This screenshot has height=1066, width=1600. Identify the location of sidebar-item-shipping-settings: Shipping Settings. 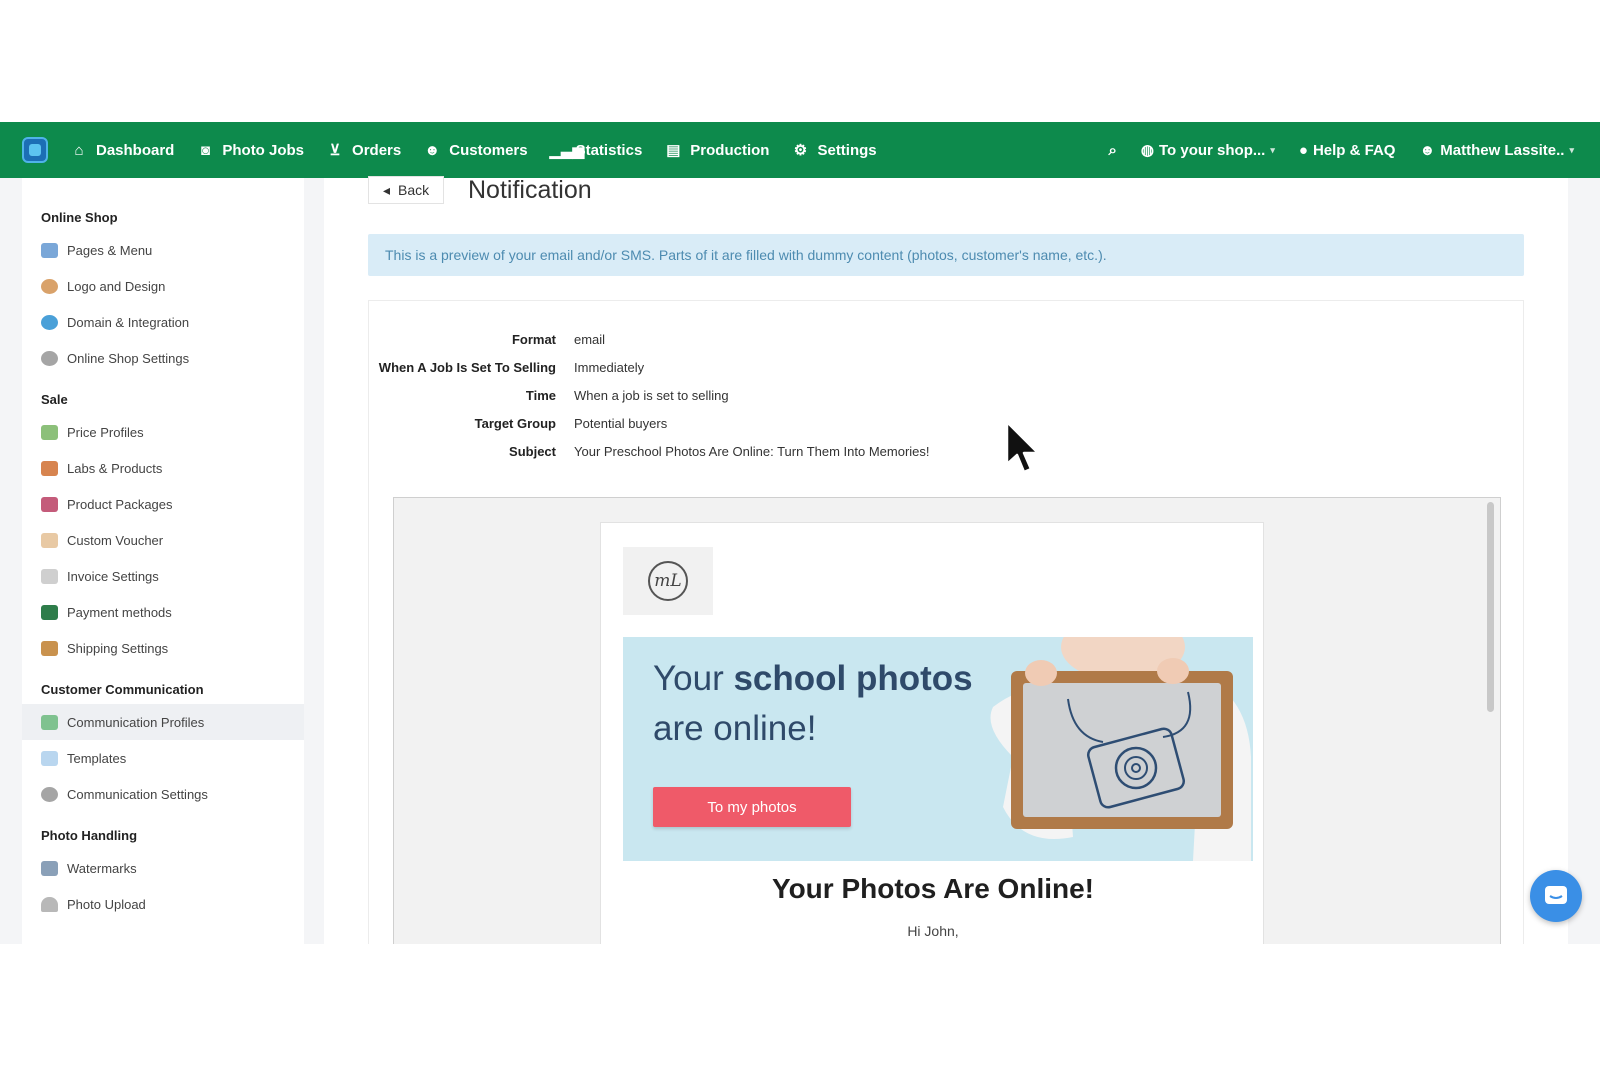
(163, 648).